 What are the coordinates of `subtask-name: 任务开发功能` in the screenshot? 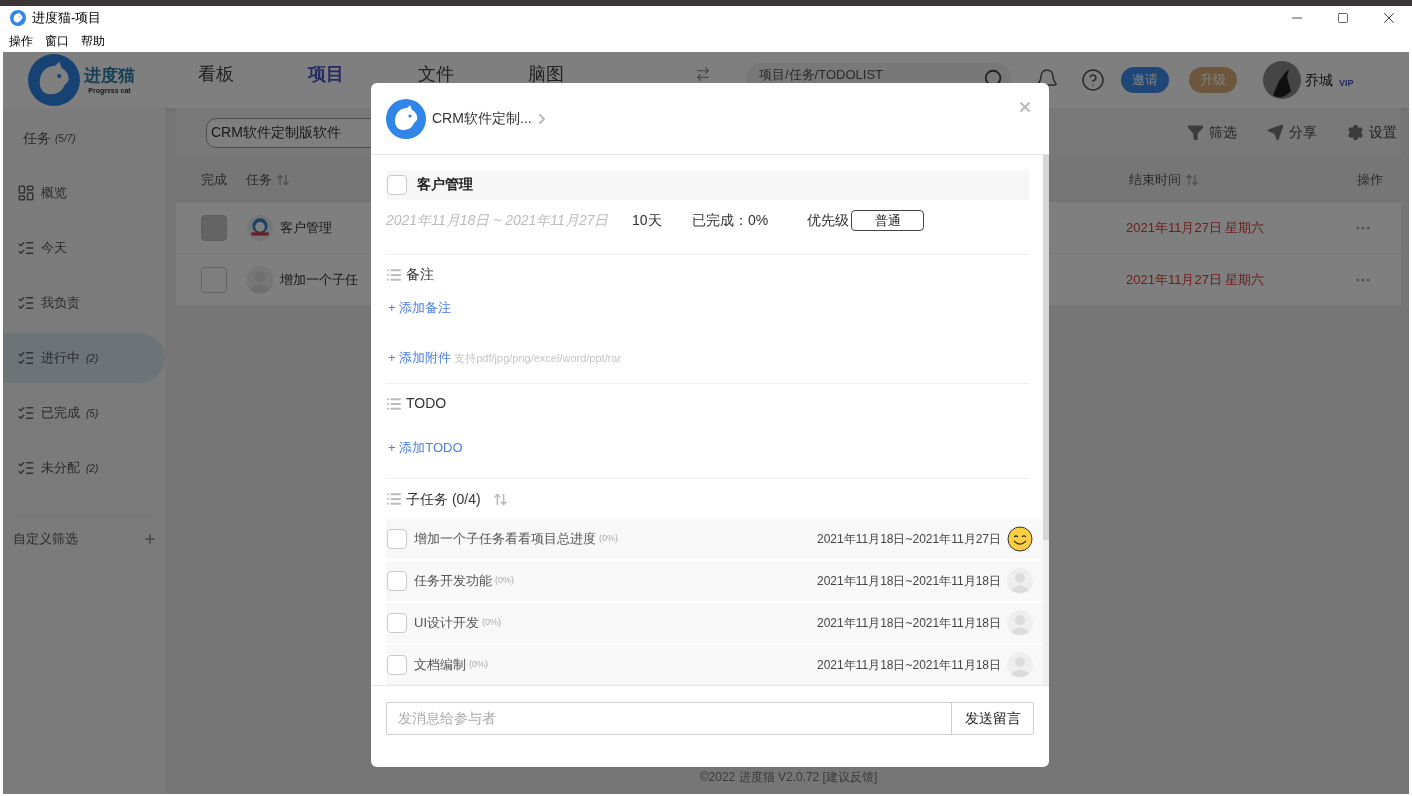 It's located at (453, 581).